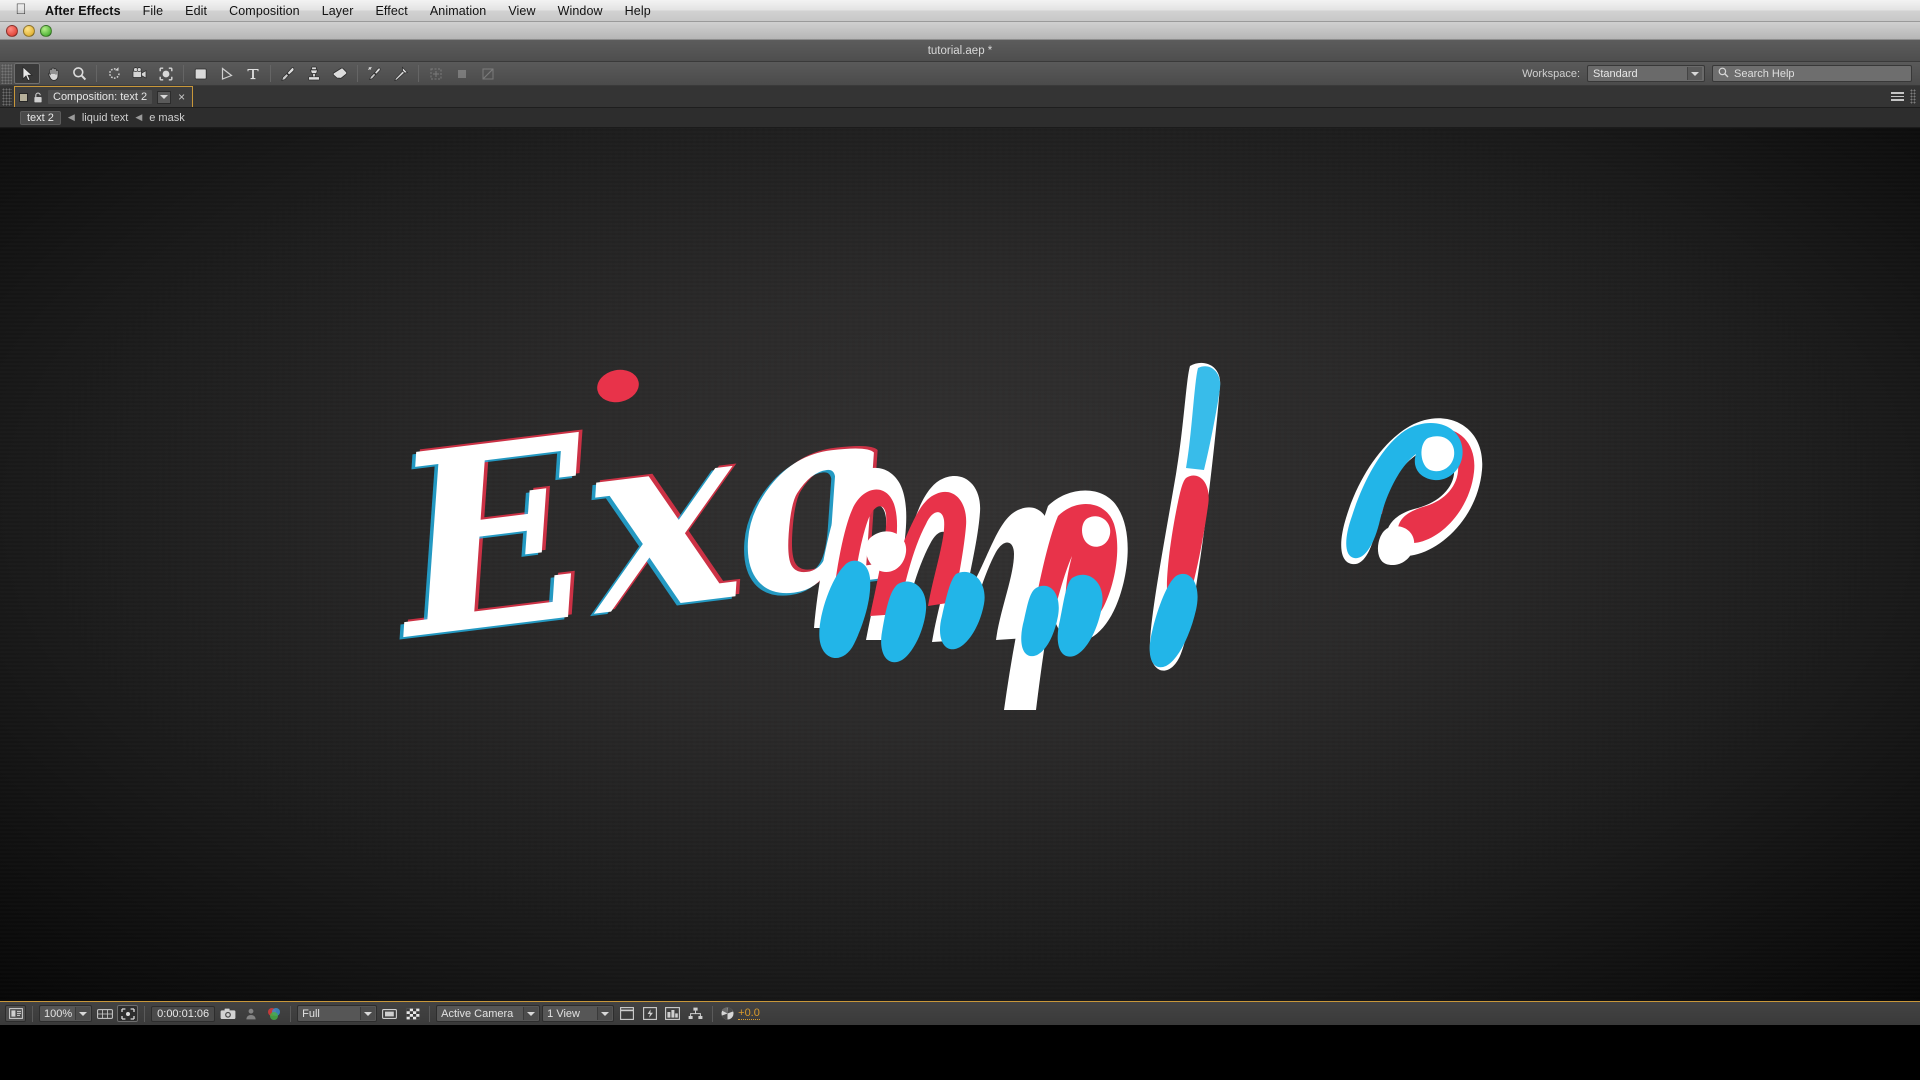 Image resolution: width=1920 pixels, height=1080 pixels. What do you see at coordinates (58, 1013) in the screenshot?
I see `magnification-value: 100%` at bounding box center [58, 1013].